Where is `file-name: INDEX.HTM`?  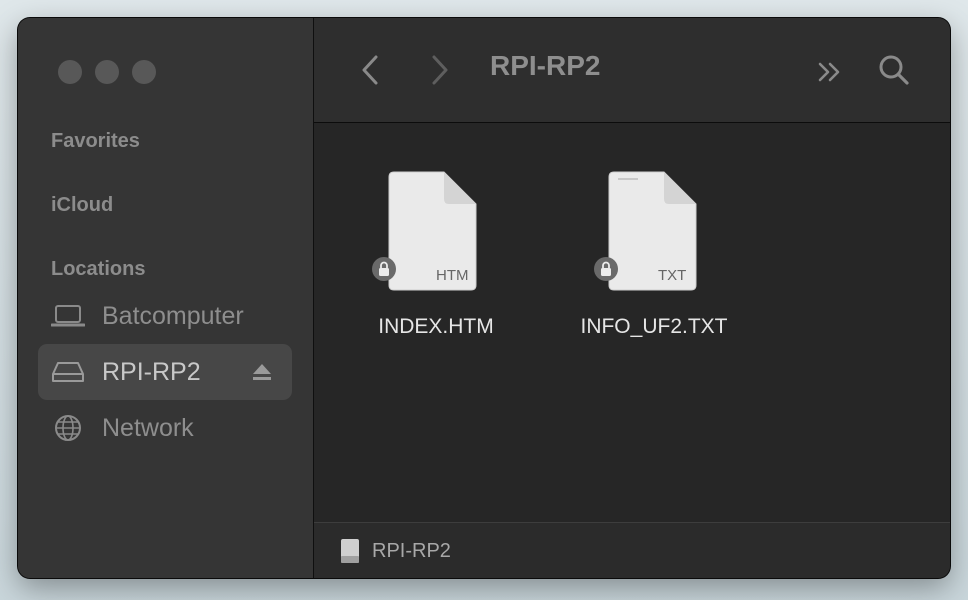
file-name: INDEX.HTM is located at coordinates (436, 326).